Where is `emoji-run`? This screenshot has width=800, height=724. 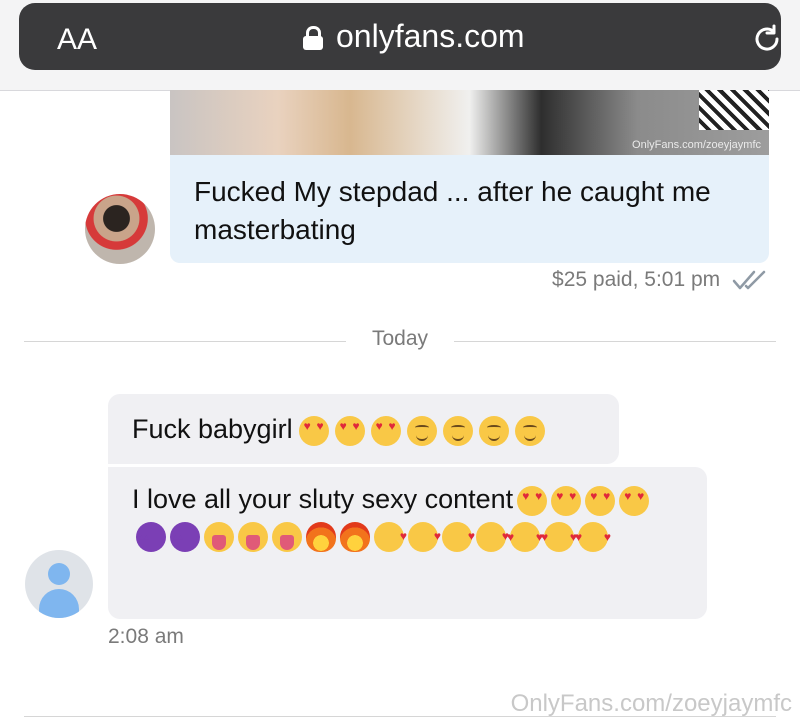
emoji-run is located at coordinates (419, 430).